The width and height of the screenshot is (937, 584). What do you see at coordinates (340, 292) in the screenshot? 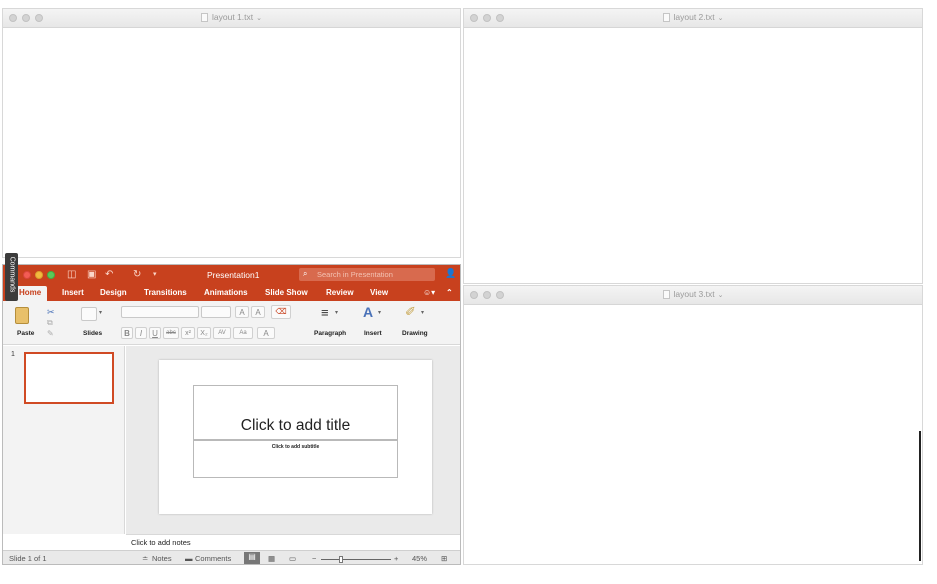
I see `tab-review: Review` at bounding box center [340, 292].